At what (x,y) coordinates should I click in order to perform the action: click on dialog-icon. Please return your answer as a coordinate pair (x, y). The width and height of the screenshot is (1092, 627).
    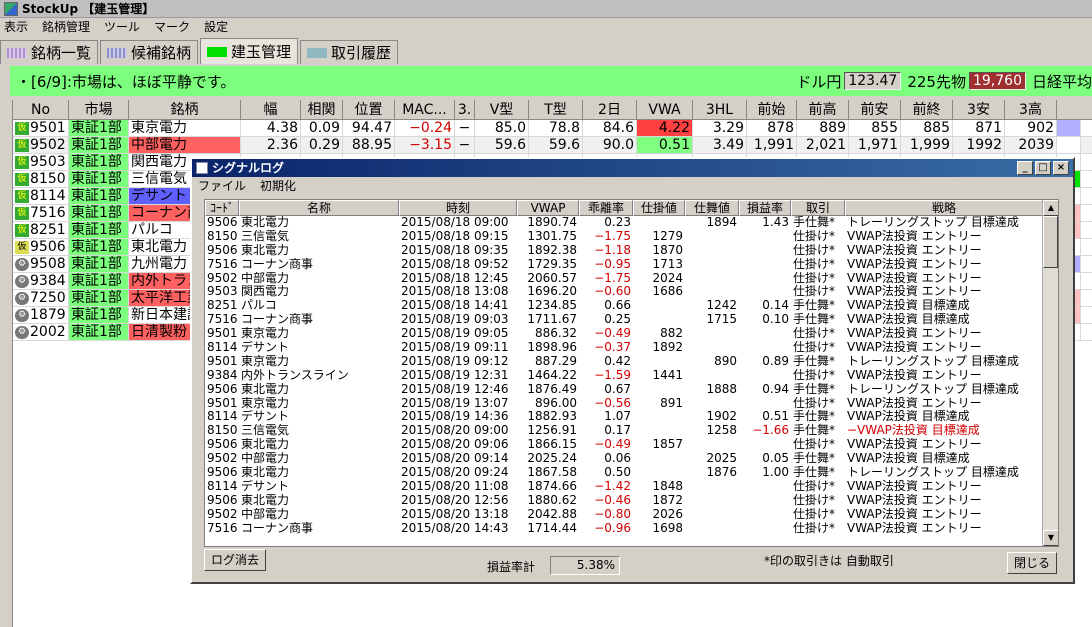
    Looking at the image, I should click on (202, 168).